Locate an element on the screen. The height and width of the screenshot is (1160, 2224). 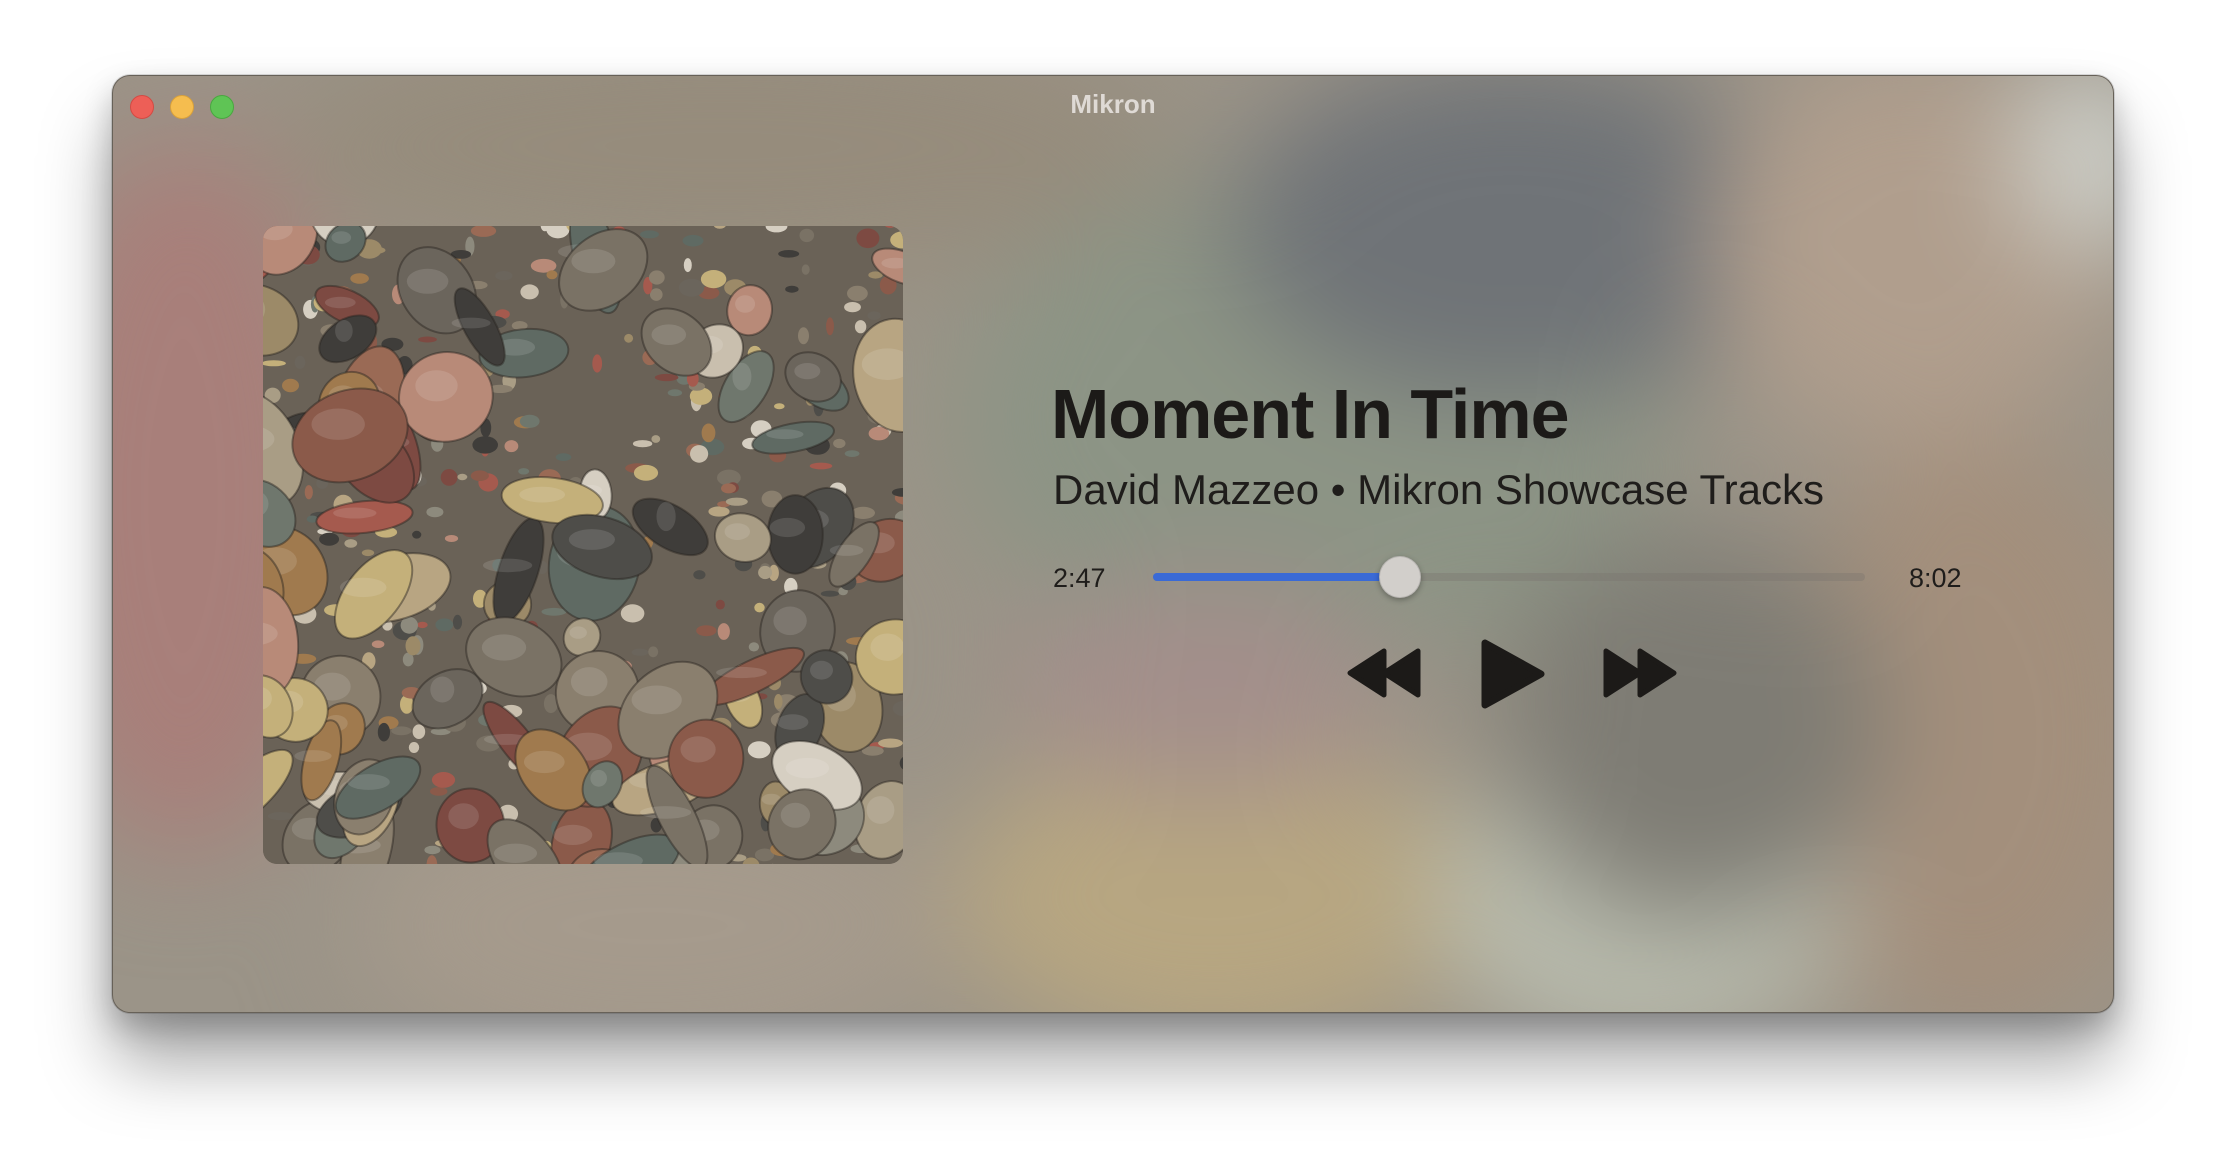
progress-slider is located at coordinates (1509, 577).